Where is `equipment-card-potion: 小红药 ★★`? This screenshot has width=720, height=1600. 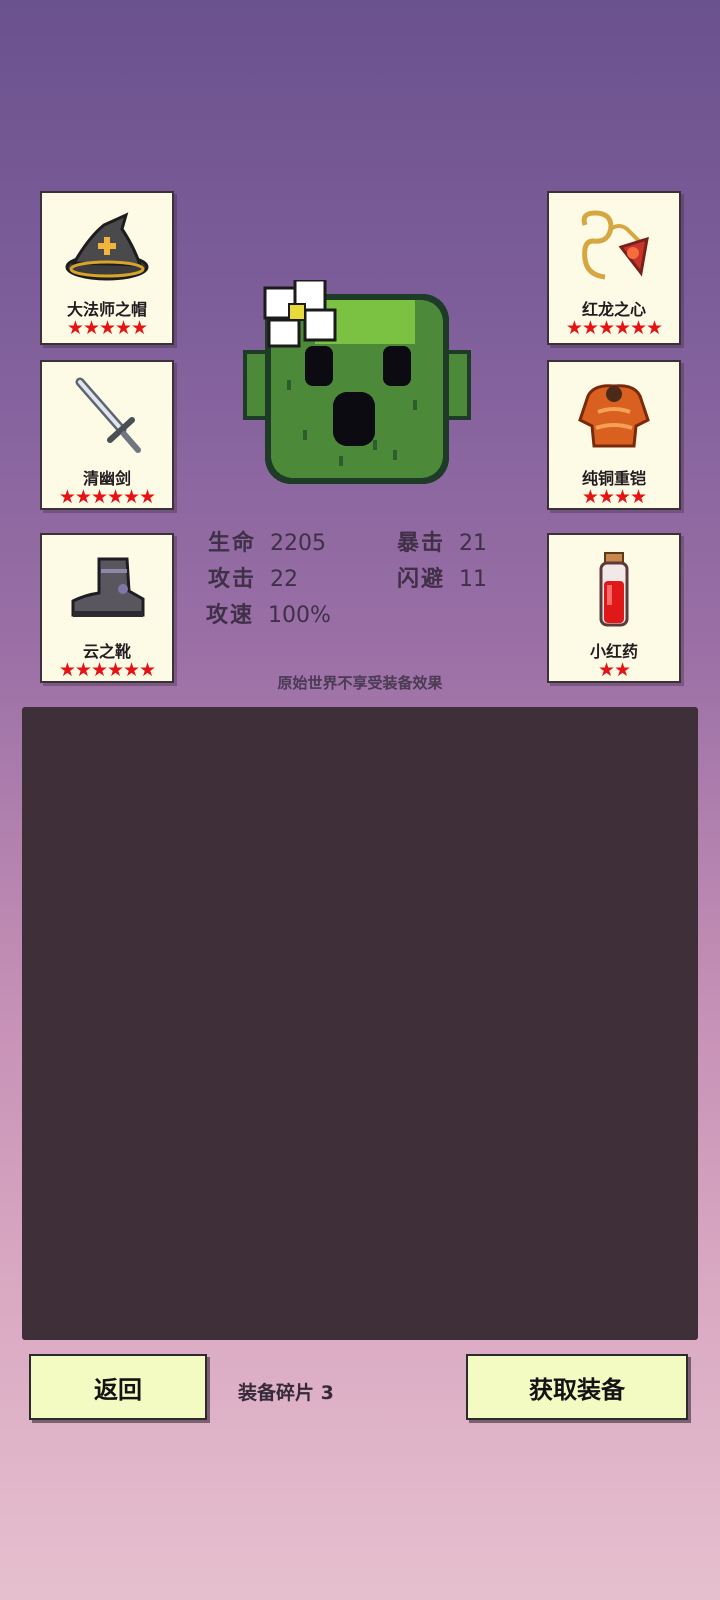
equipment-card-potion: 小红药 ★★ is located at coordinates (614, 608).